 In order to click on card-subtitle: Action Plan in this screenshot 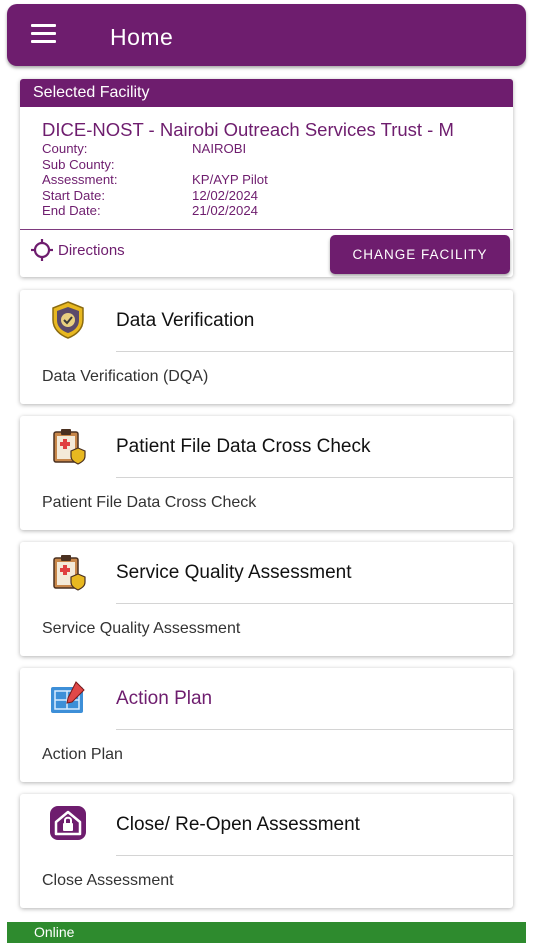, I will do `click(82, 754)`.